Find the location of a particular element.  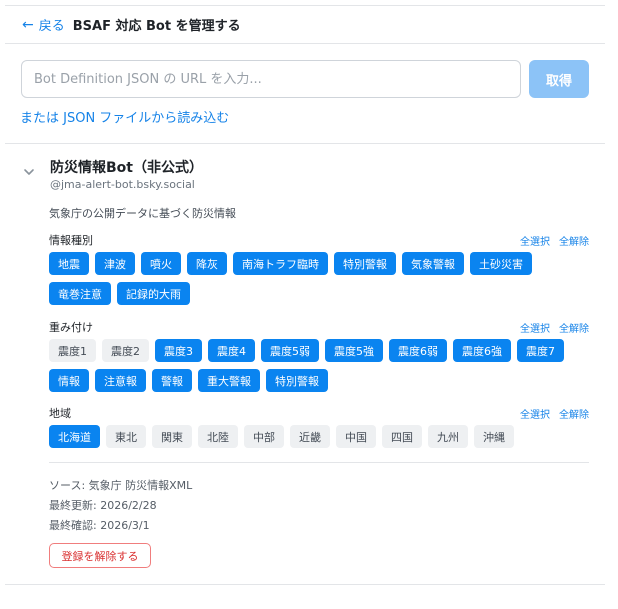

filter-chip: 北陸 is located at coordinates (218, 436).